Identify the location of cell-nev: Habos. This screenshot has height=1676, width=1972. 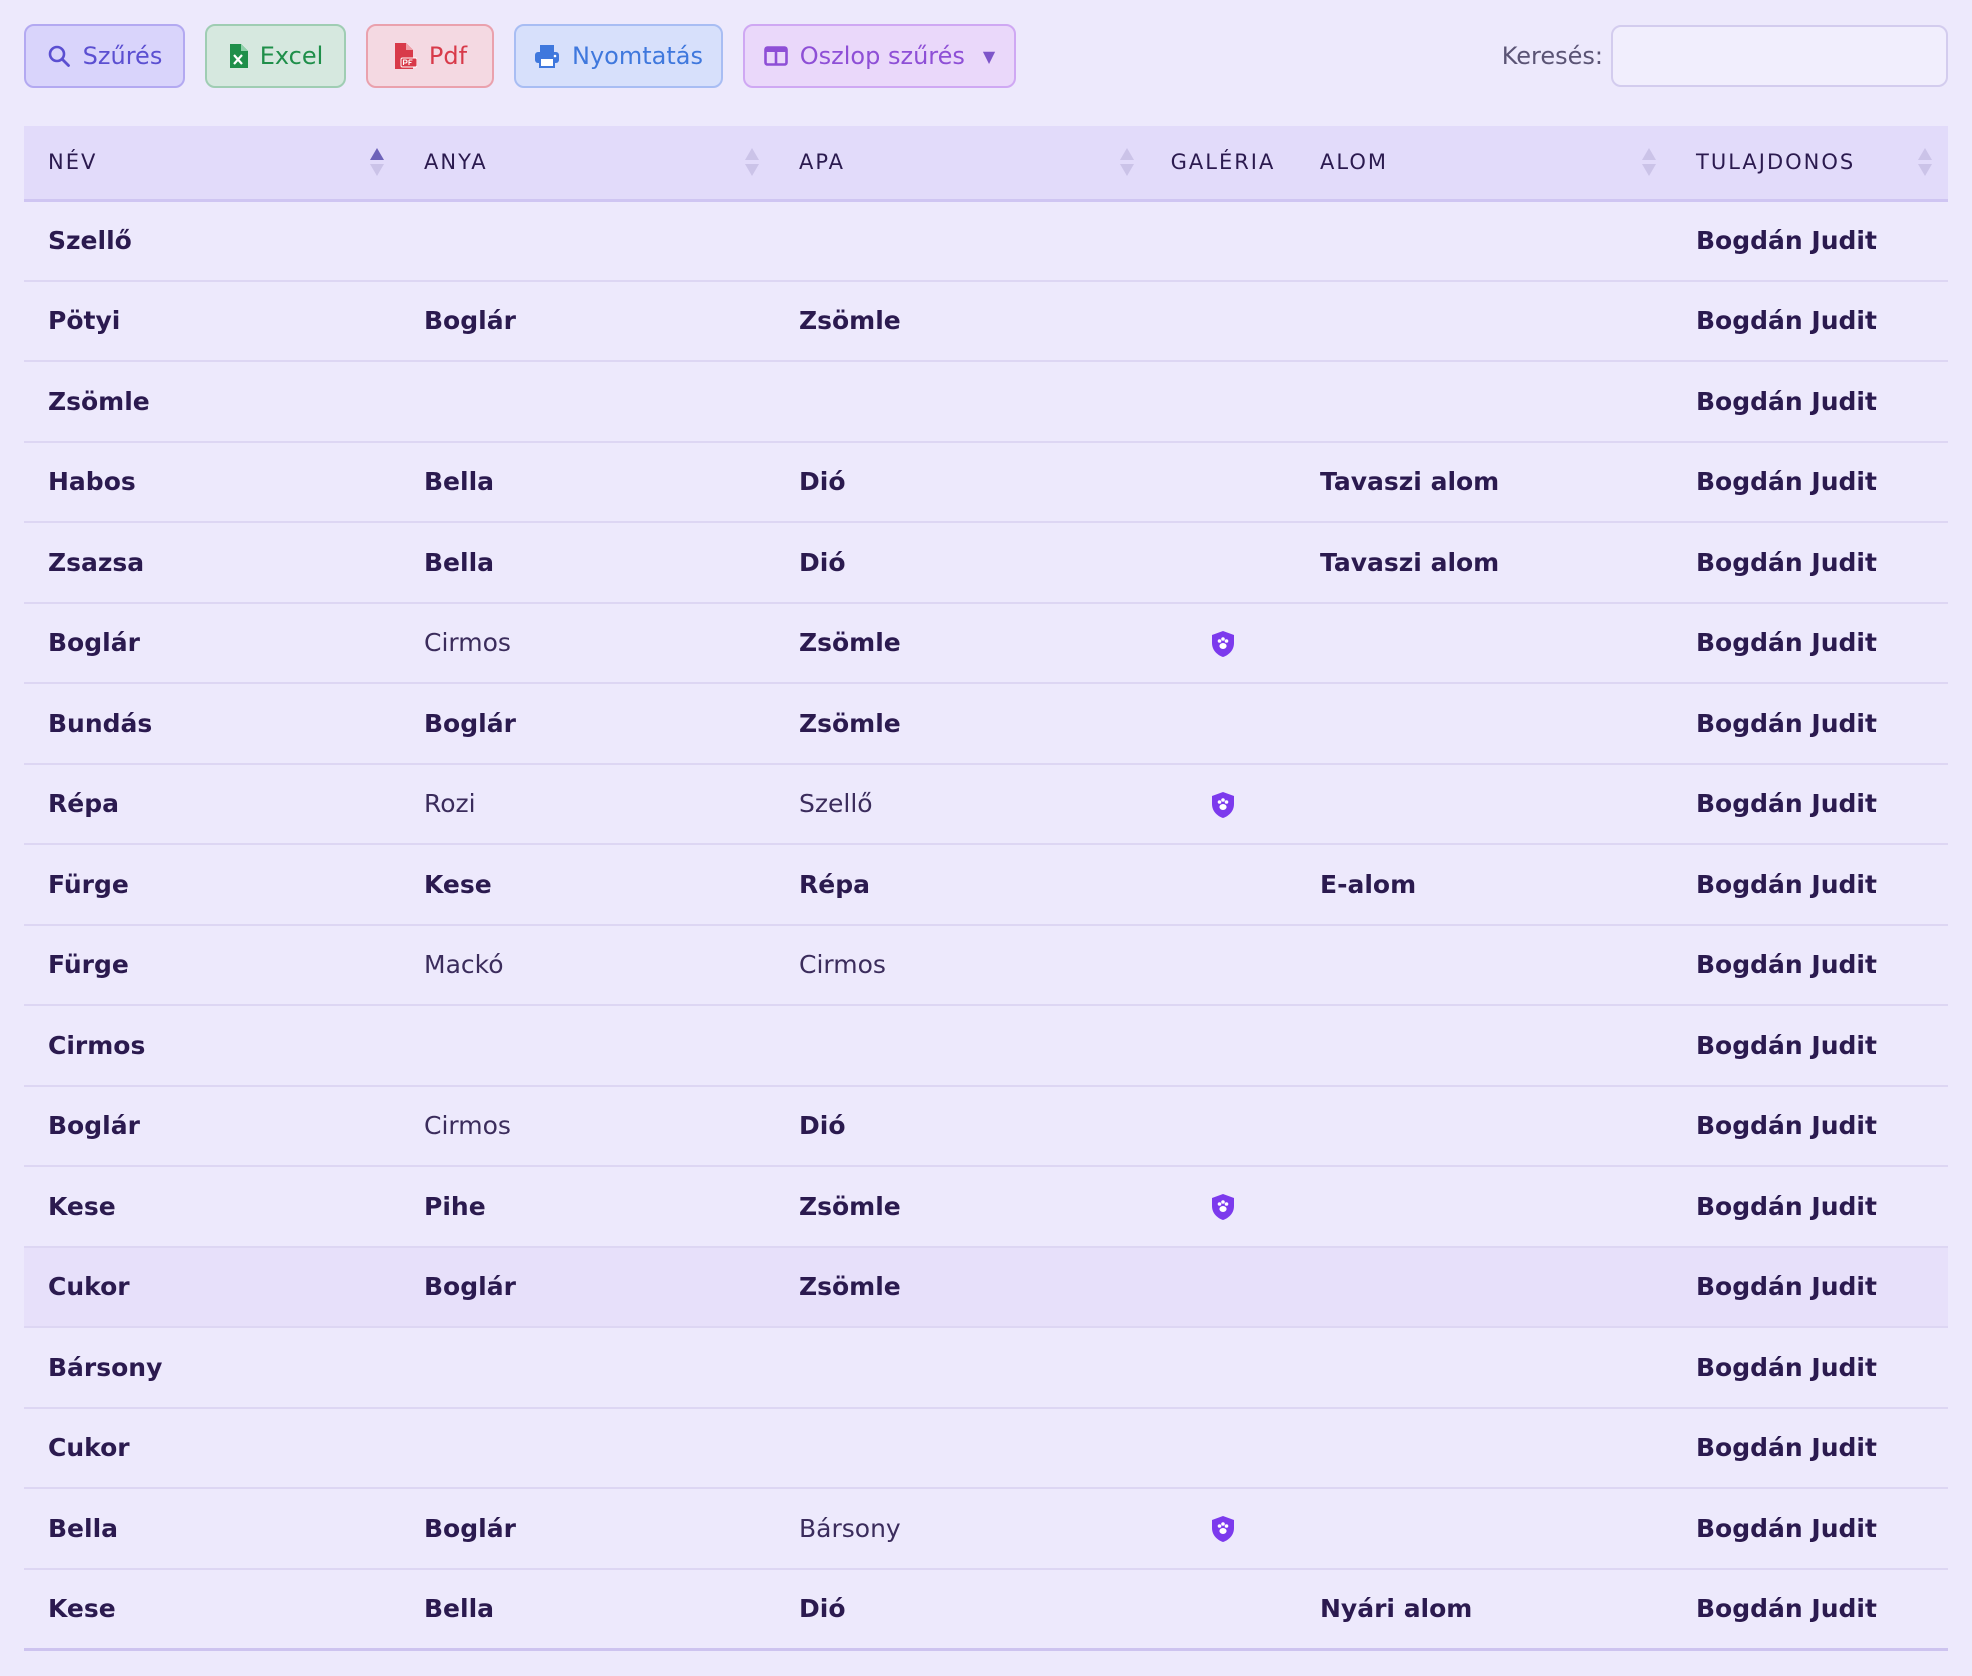
(92, 482).